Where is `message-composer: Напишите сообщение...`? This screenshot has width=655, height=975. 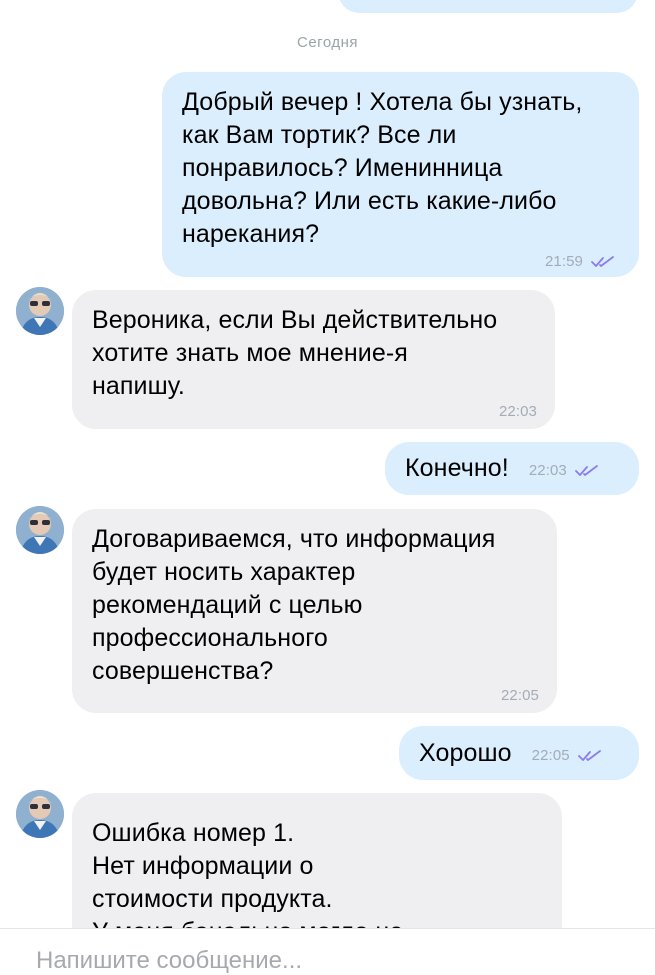 message-composer: Напишите сообщение... is located at coordinates (327, 951).